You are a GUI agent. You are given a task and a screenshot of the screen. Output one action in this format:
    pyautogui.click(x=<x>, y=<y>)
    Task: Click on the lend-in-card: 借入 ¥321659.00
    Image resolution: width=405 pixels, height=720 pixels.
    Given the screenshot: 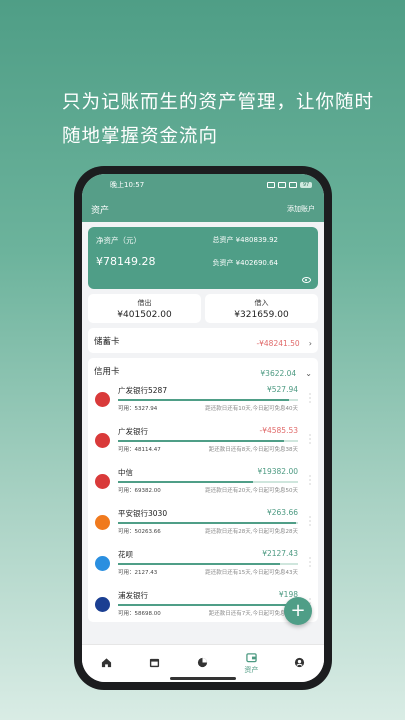 What is the action you would take?
    pyautogui.click(x=261, y=308)
    